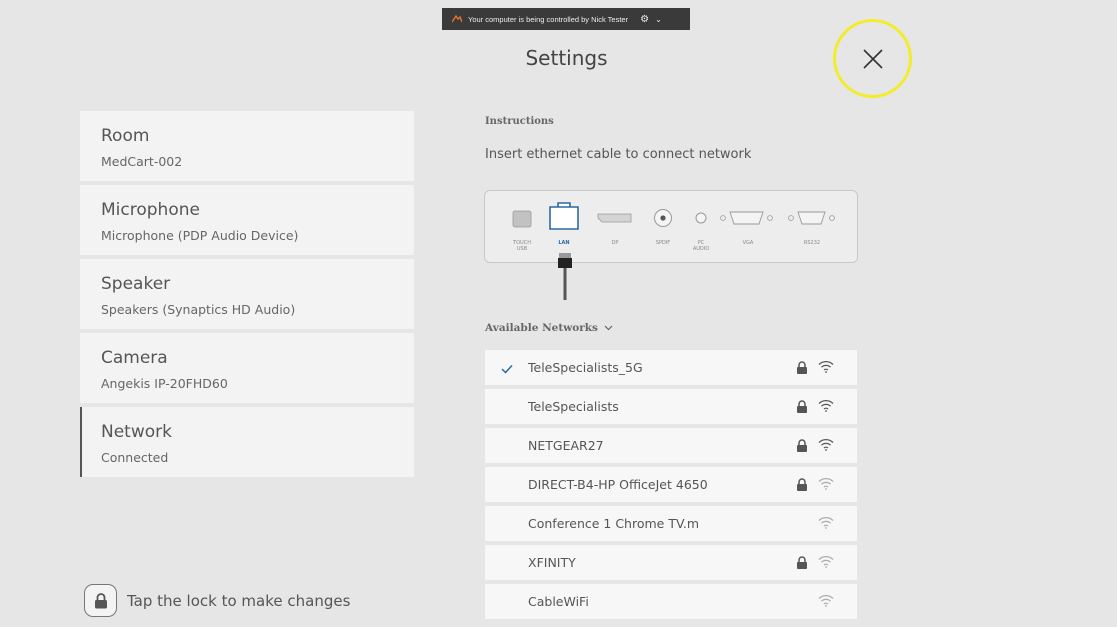 The image size is (1117, 627). Describe the element at coordinates (239, 600) in the screenshot. I see `lock-hint-text: Tap the lock to make changes` at that location.